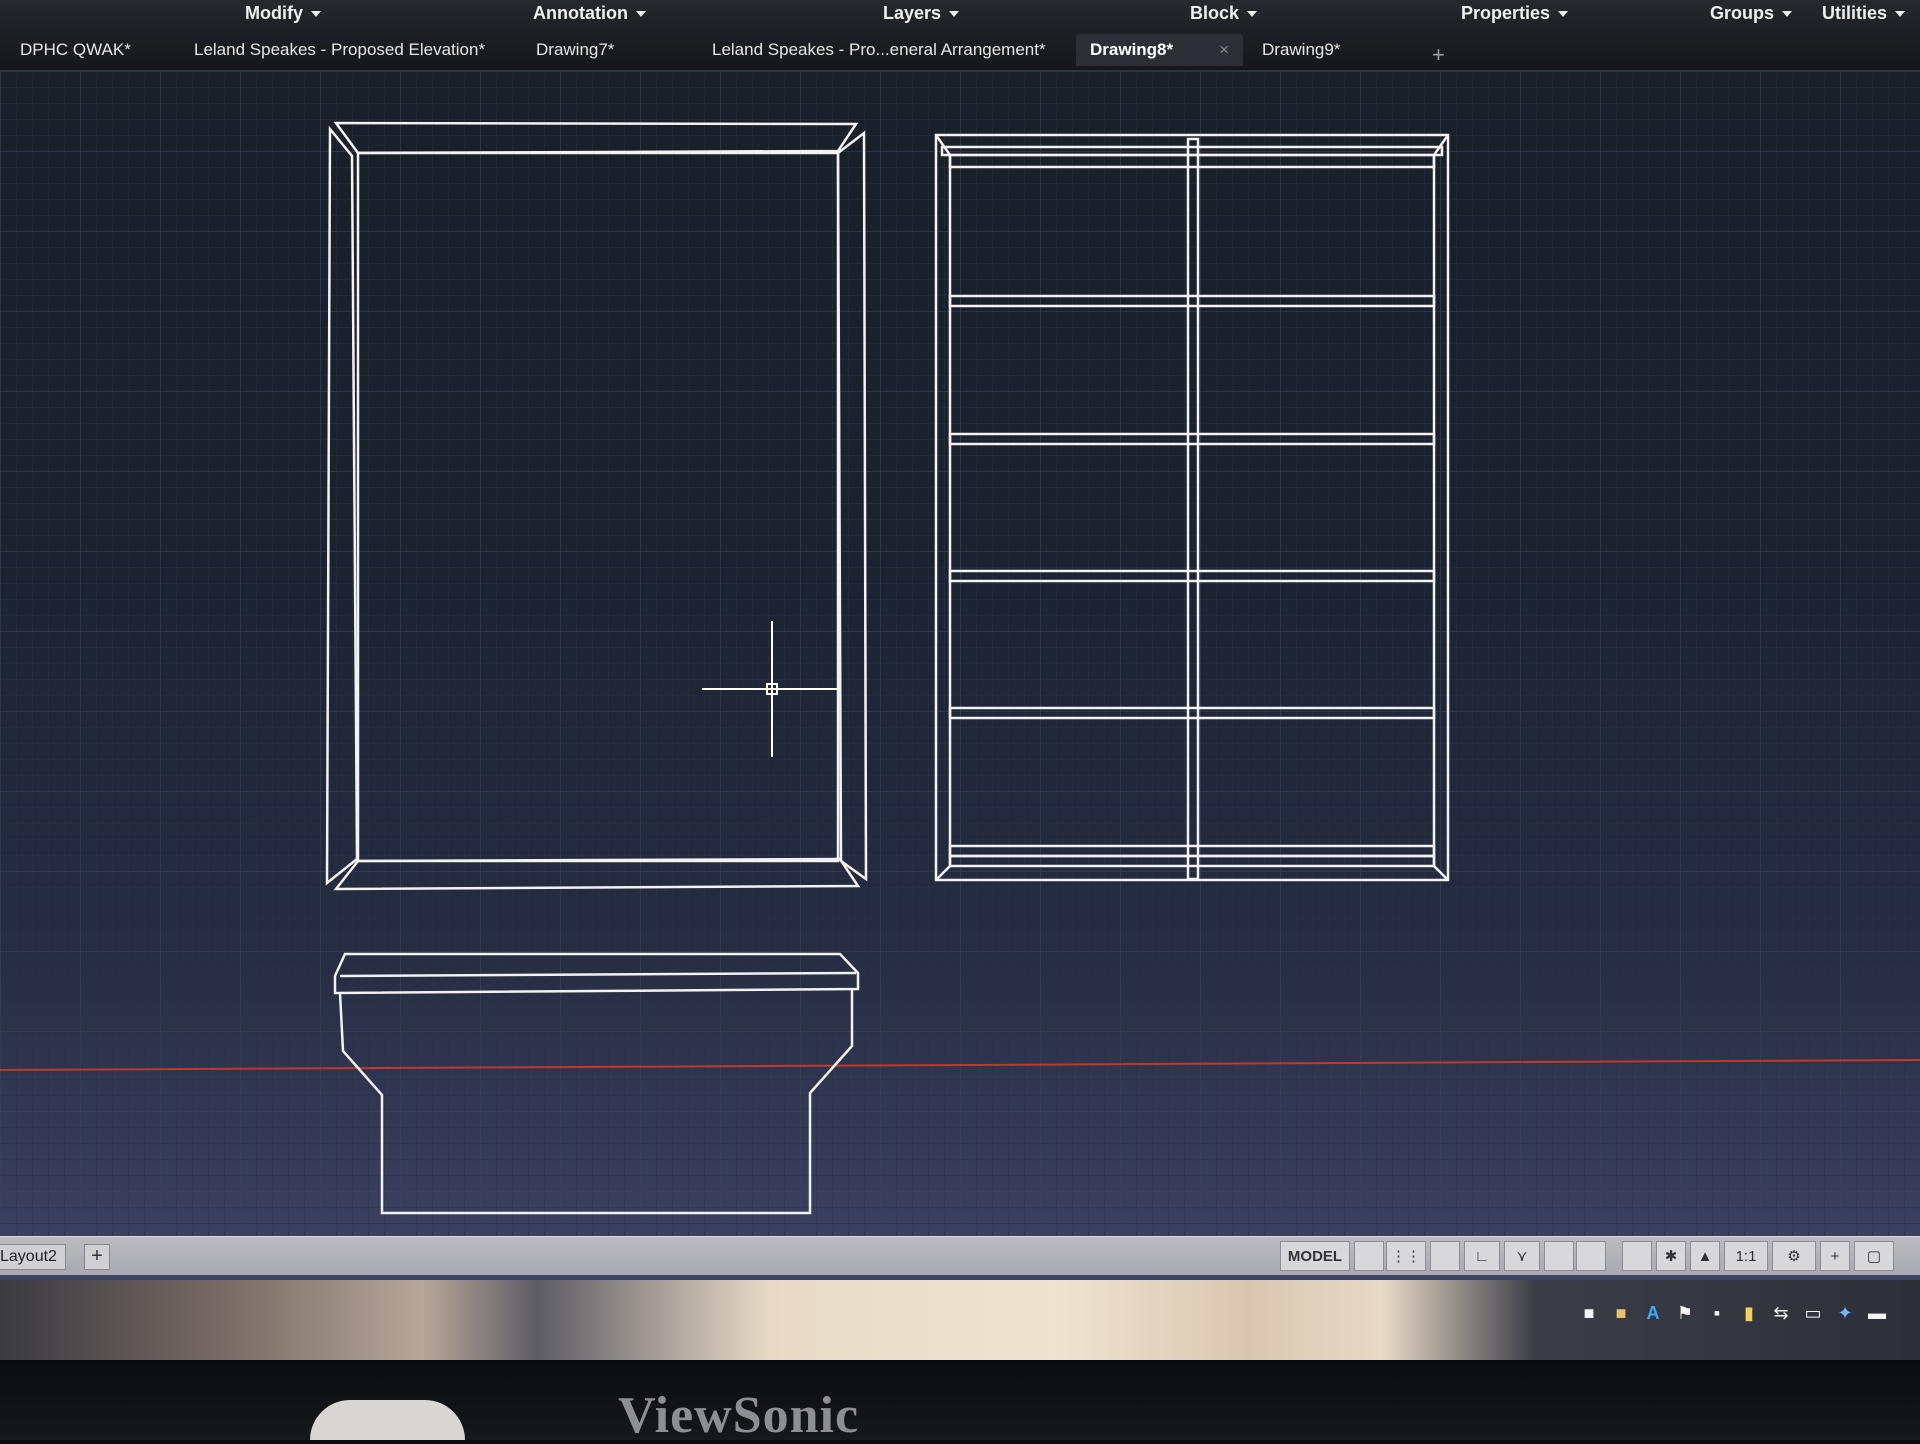  Describe the element at coordinates (1781, 1313) in the screenshot. I see `network-icon: ⇆` at that location.